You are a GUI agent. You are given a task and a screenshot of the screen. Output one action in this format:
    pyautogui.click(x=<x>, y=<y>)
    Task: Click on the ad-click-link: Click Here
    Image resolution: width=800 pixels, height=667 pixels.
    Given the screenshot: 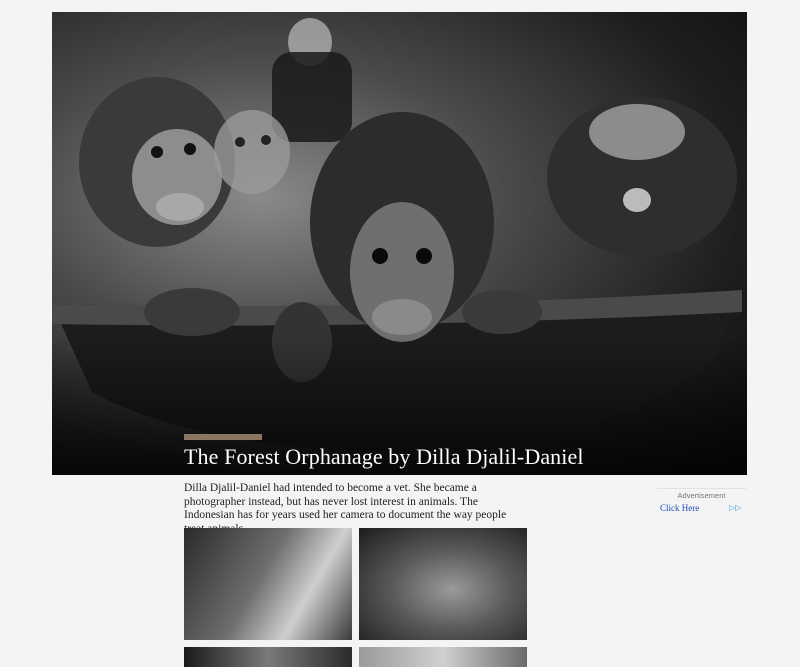 What is the action you would take?
    pyautogui.click(x=679, y=508)
    